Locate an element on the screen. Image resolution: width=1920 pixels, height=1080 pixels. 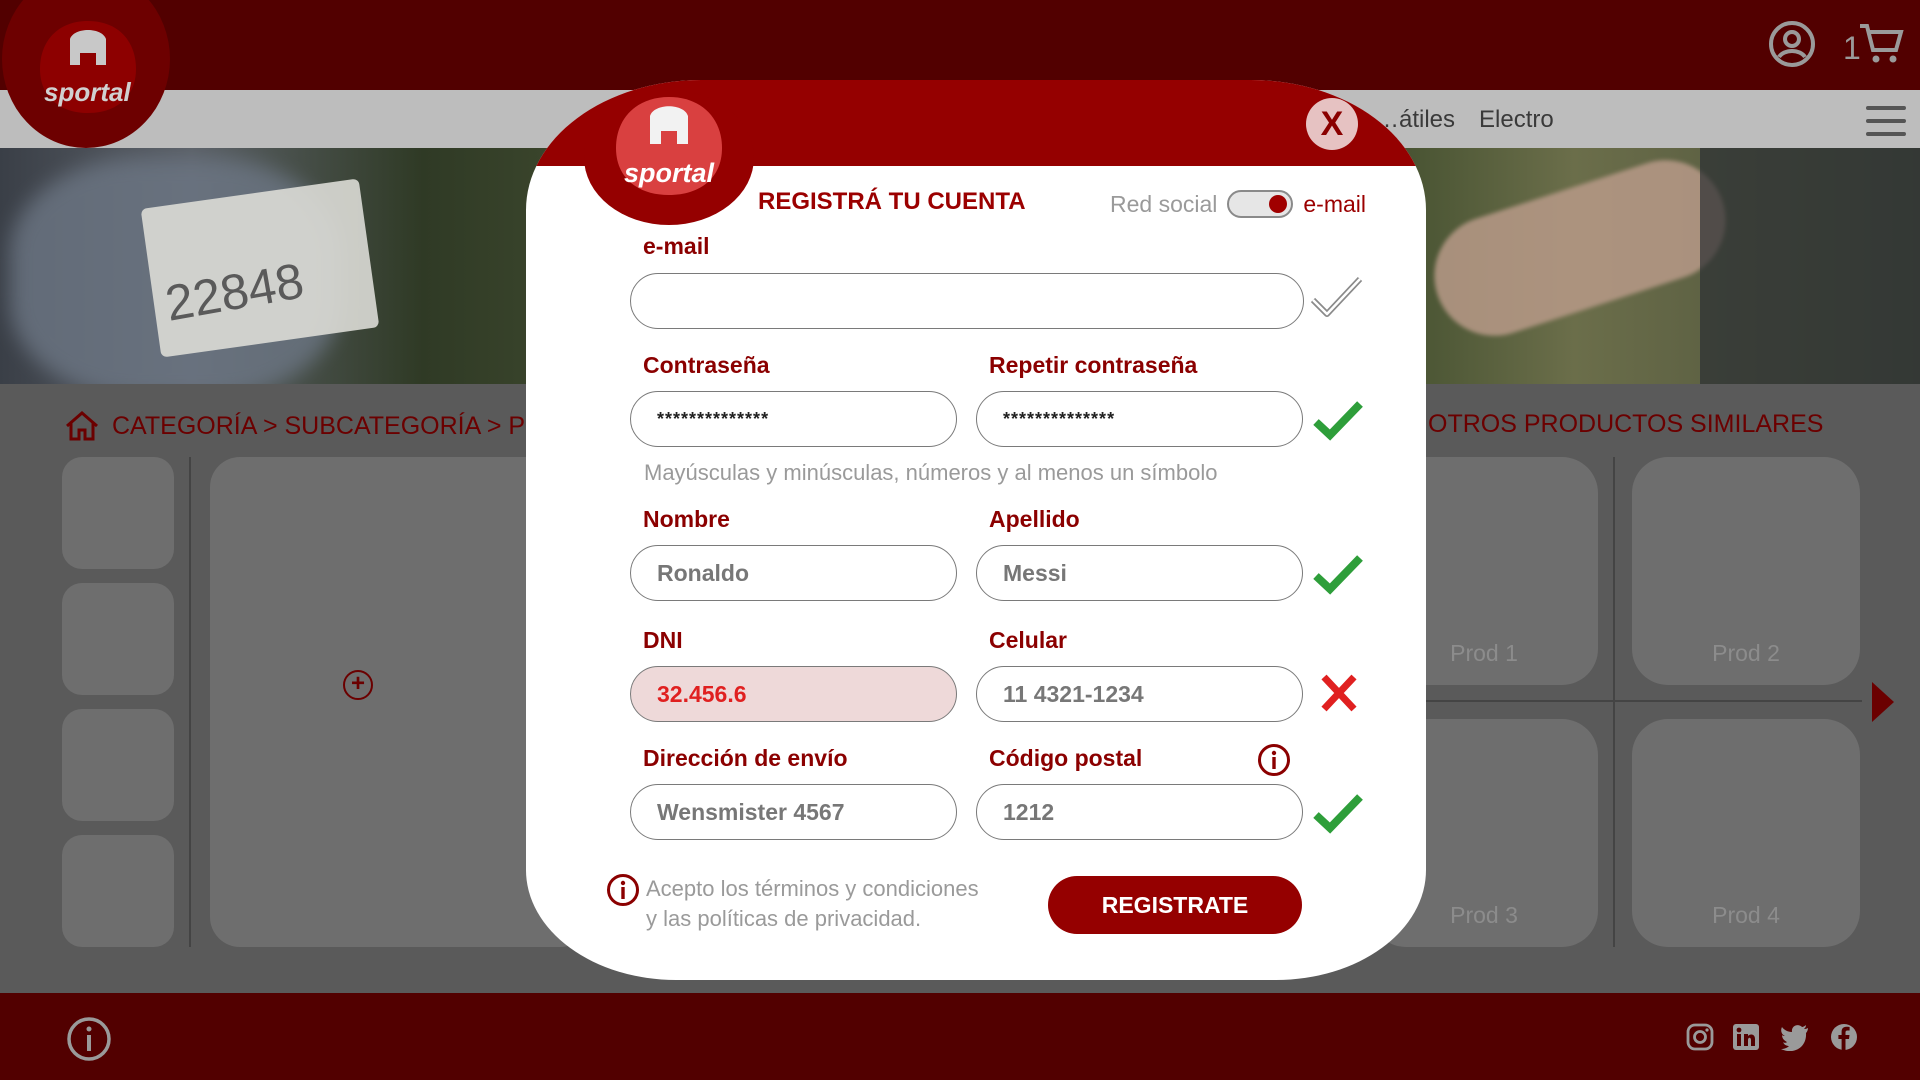
phone-field is located at coordinates (1139, 694).